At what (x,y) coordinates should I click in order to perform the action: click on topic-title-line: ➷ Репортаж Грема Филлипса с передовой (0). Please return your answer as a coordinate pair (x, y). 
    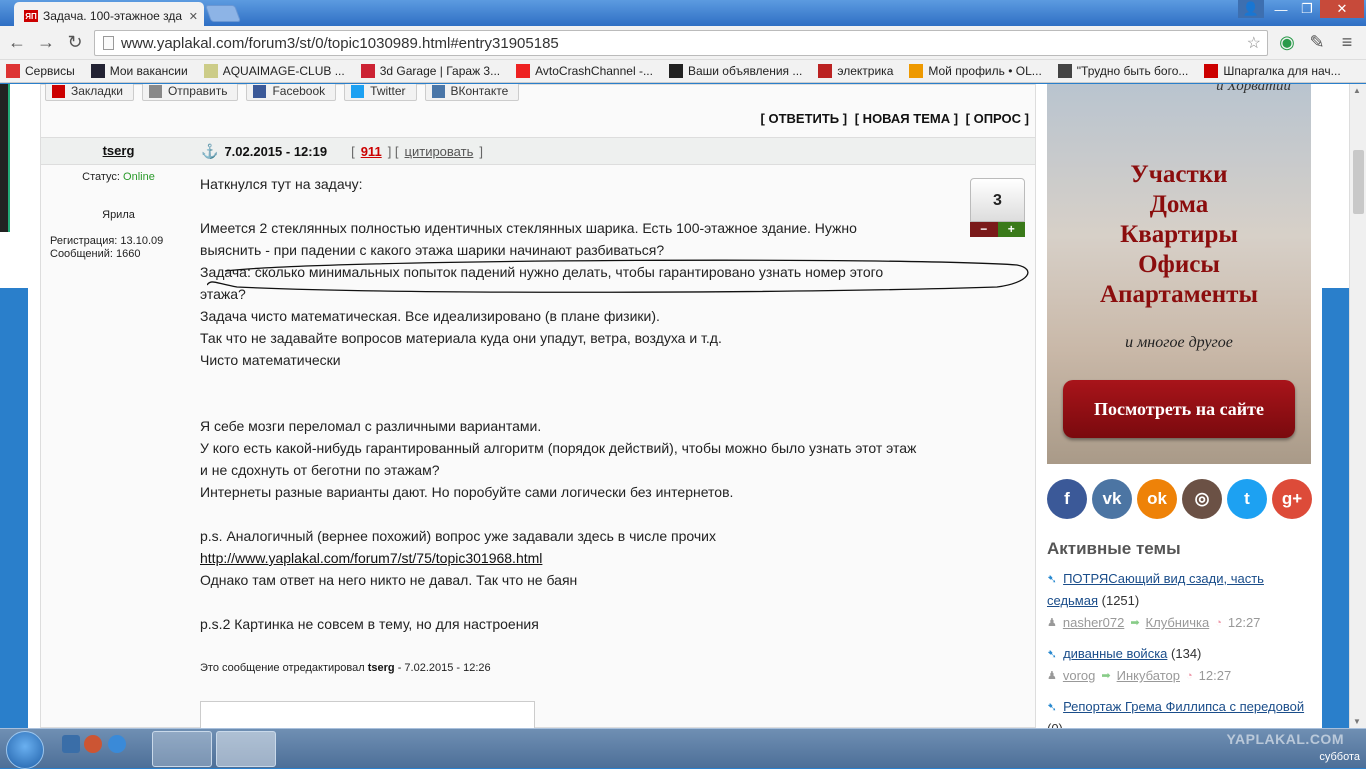
    Looking at the image, I should click on (1179, 712).